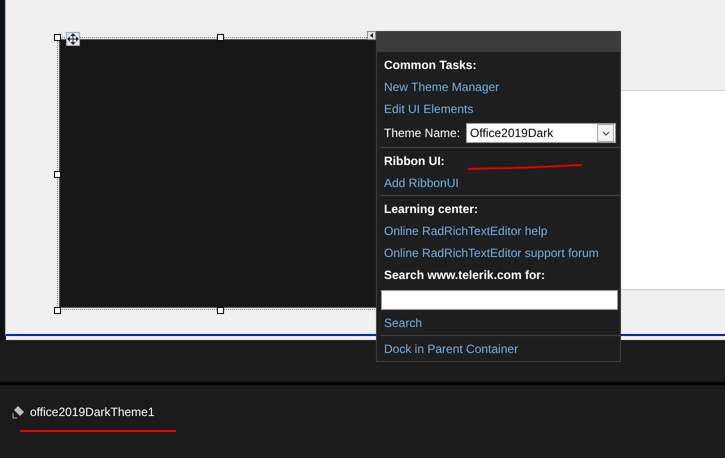 This screenshot has height=458, width=725. I want to click on paint-bucket-icon, so click(19, 412).